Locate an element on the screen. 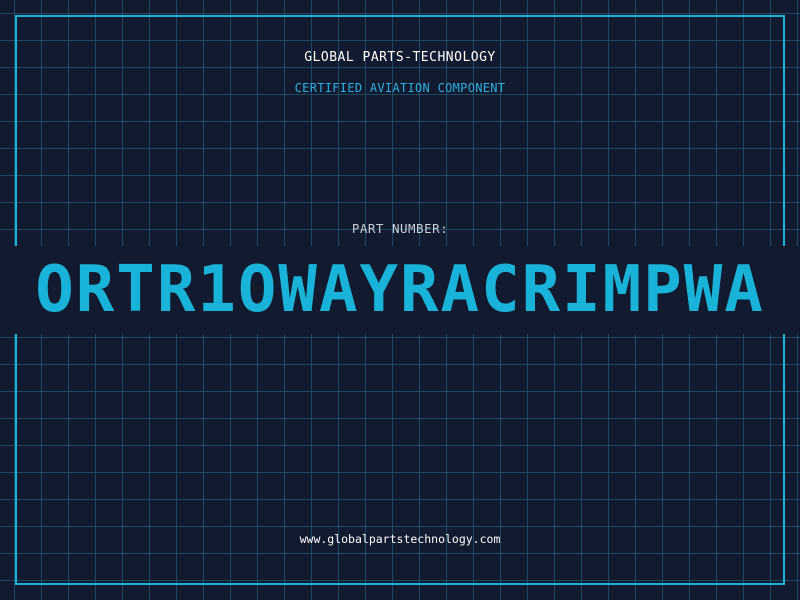 Image resolution: width=800 pixels, height=600 pixels. certification-subtitle: CERTIFIED AVIATION COMPONENT is located at coordinates (400, 88).